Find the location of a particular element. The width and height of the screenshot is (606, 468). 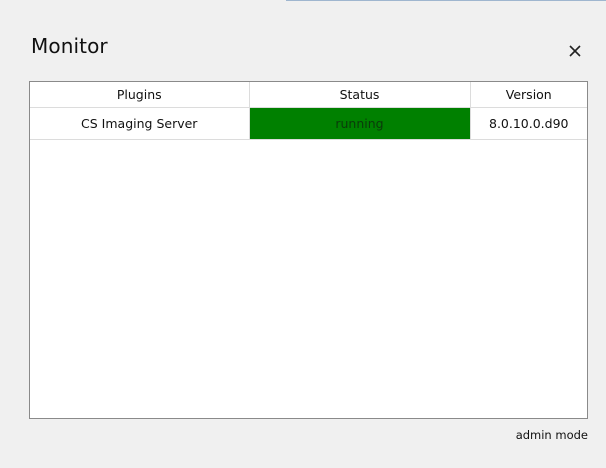

status-cell: running is located at coordinates (360, 123).